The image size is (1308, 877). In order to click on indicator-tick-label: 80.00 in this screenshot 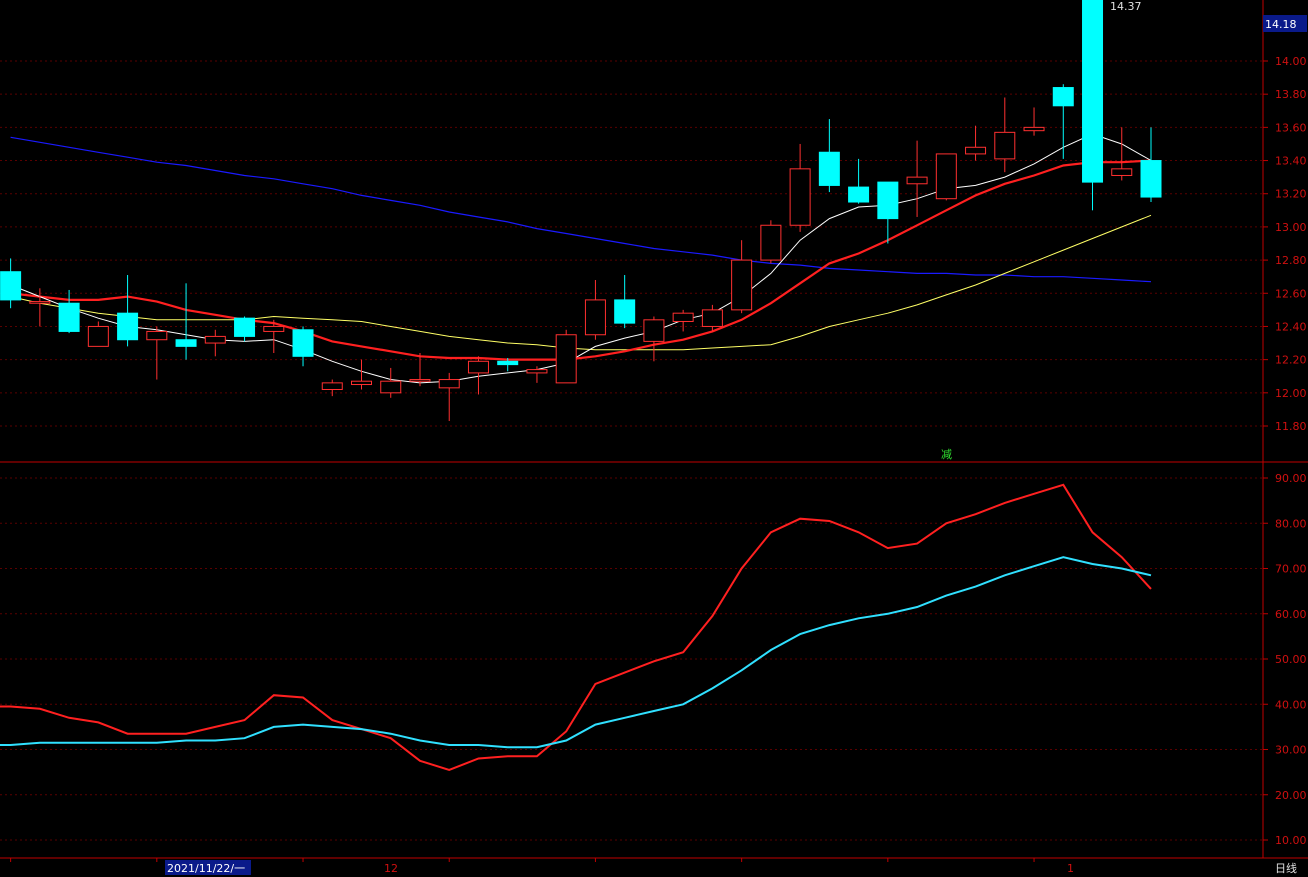, I will do `click(1291, 523)`.